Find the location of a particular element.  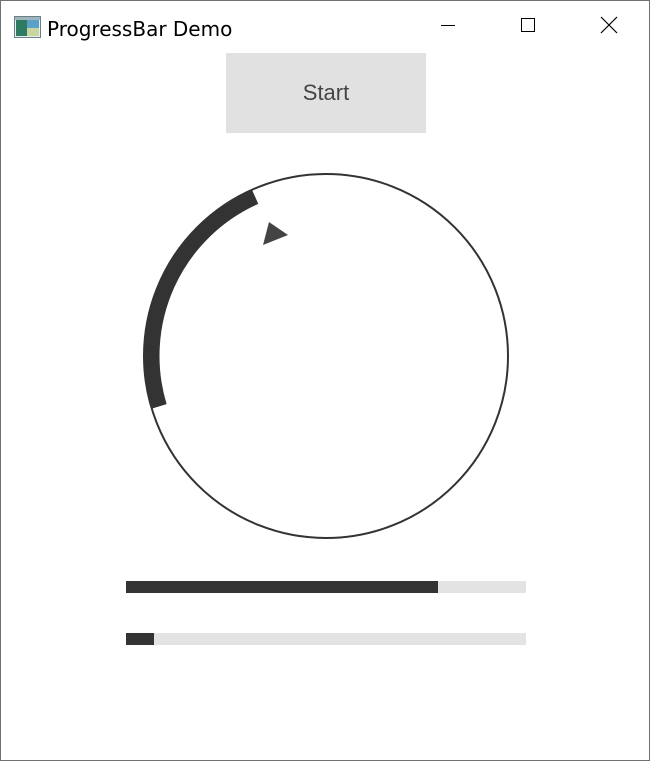

progress-bar-primary is located at coordinates (326, 587).